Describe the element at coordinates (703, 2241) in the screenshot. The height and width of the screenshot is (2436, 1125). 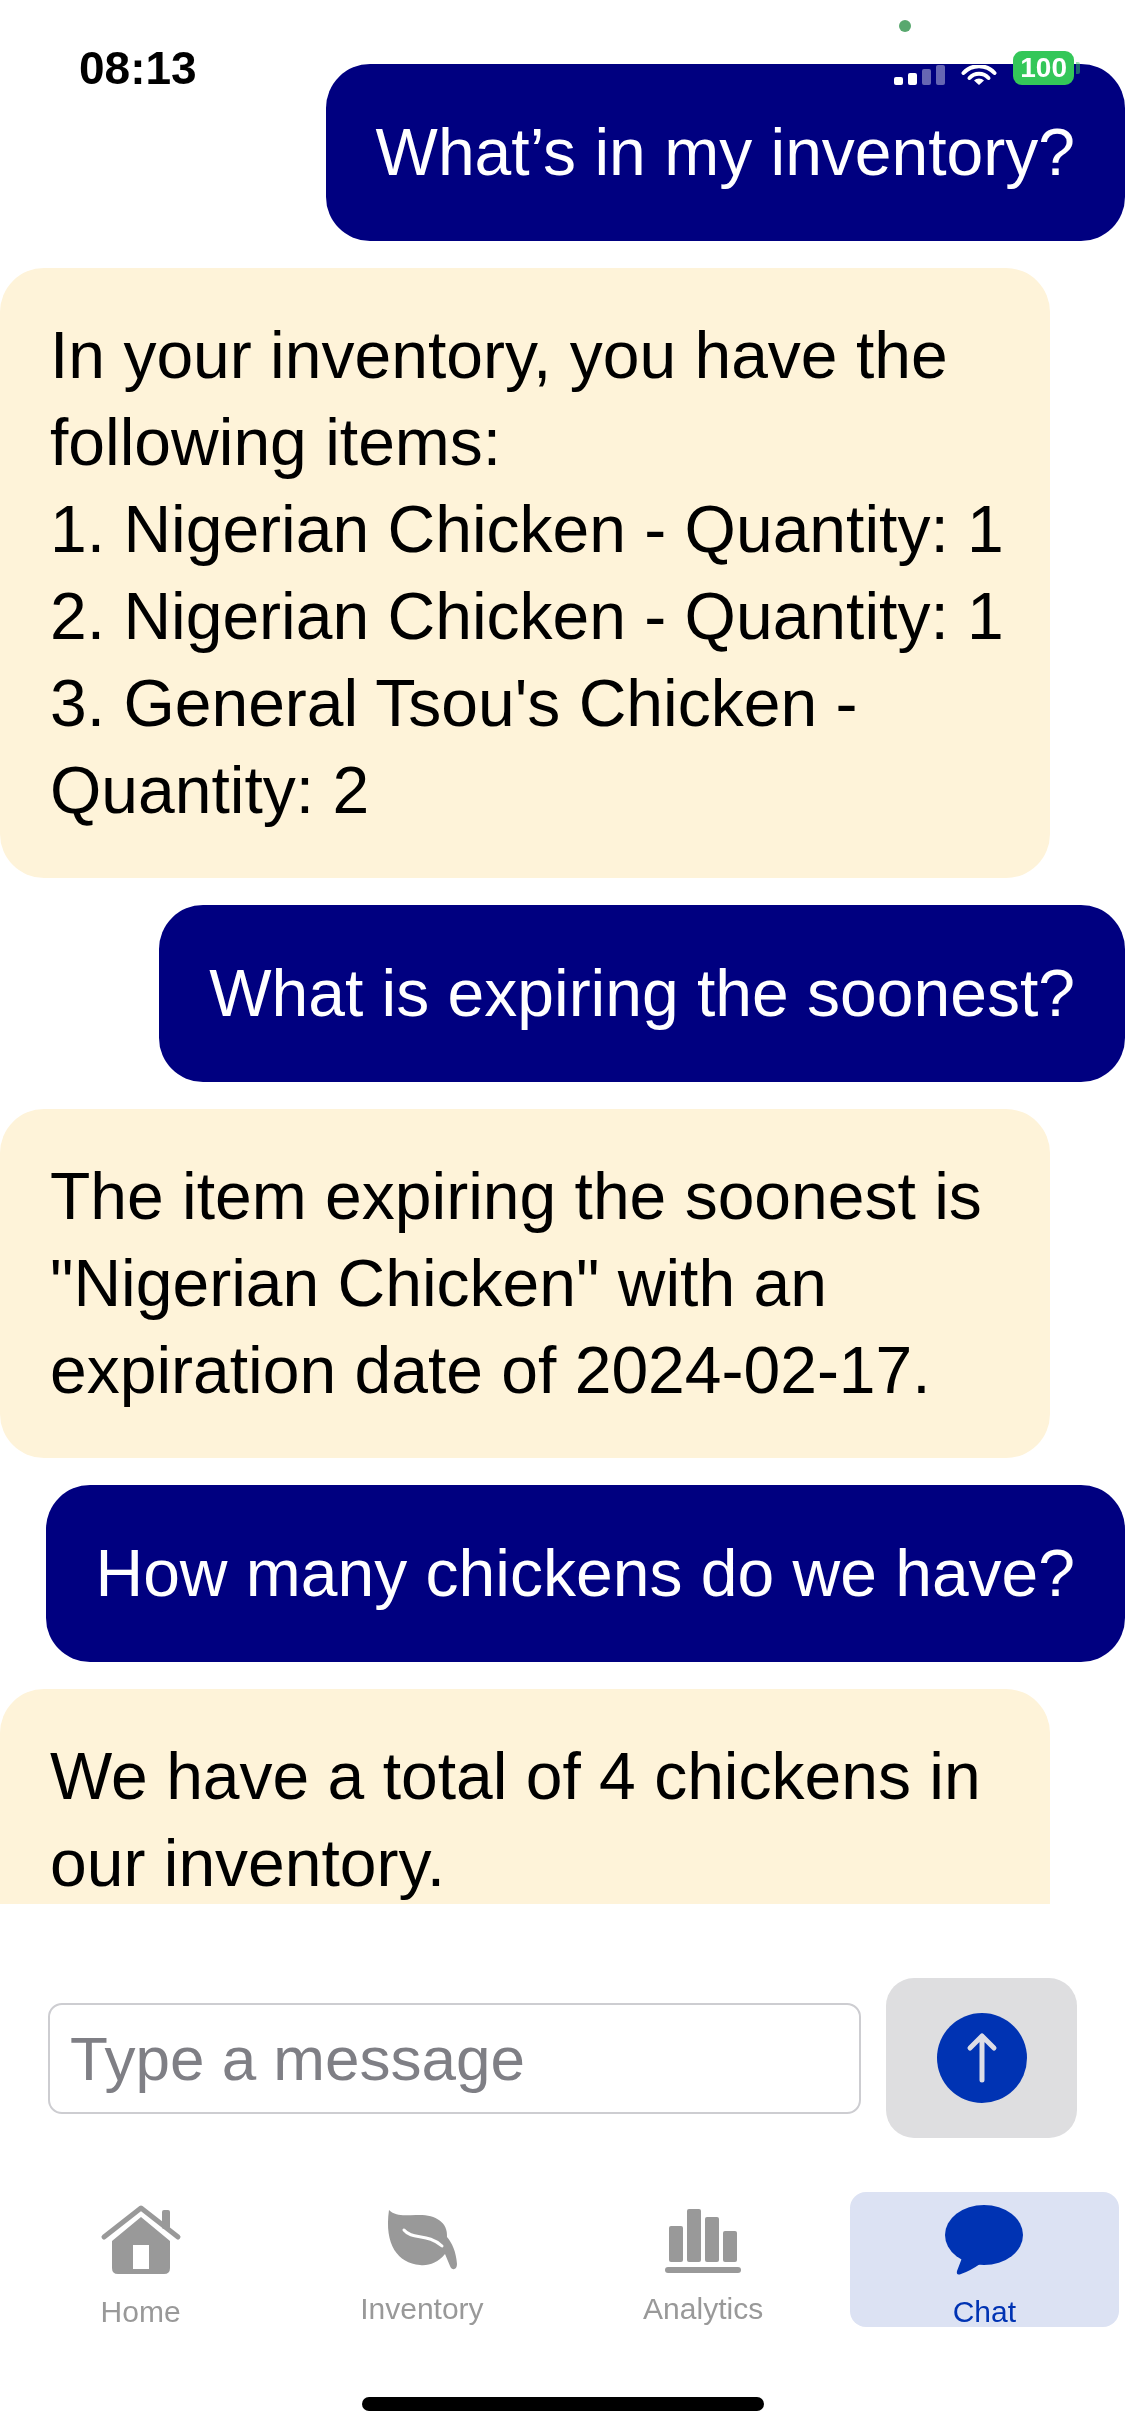
I see `bar-chart-icon` at that location.